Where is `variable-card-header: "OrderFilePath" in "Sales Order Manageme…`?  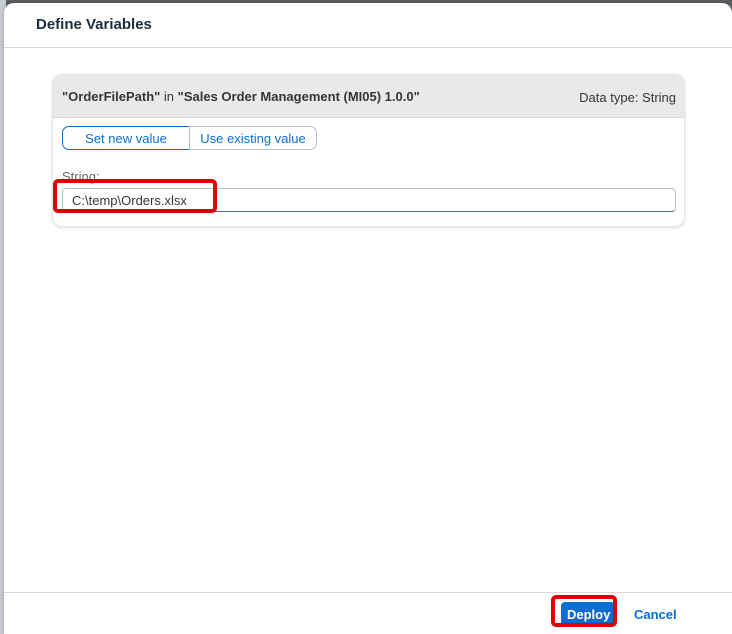 variable-card-header: "OrderFilePath" in "Sales Order Manageme… is located at coordinates (368, 96).